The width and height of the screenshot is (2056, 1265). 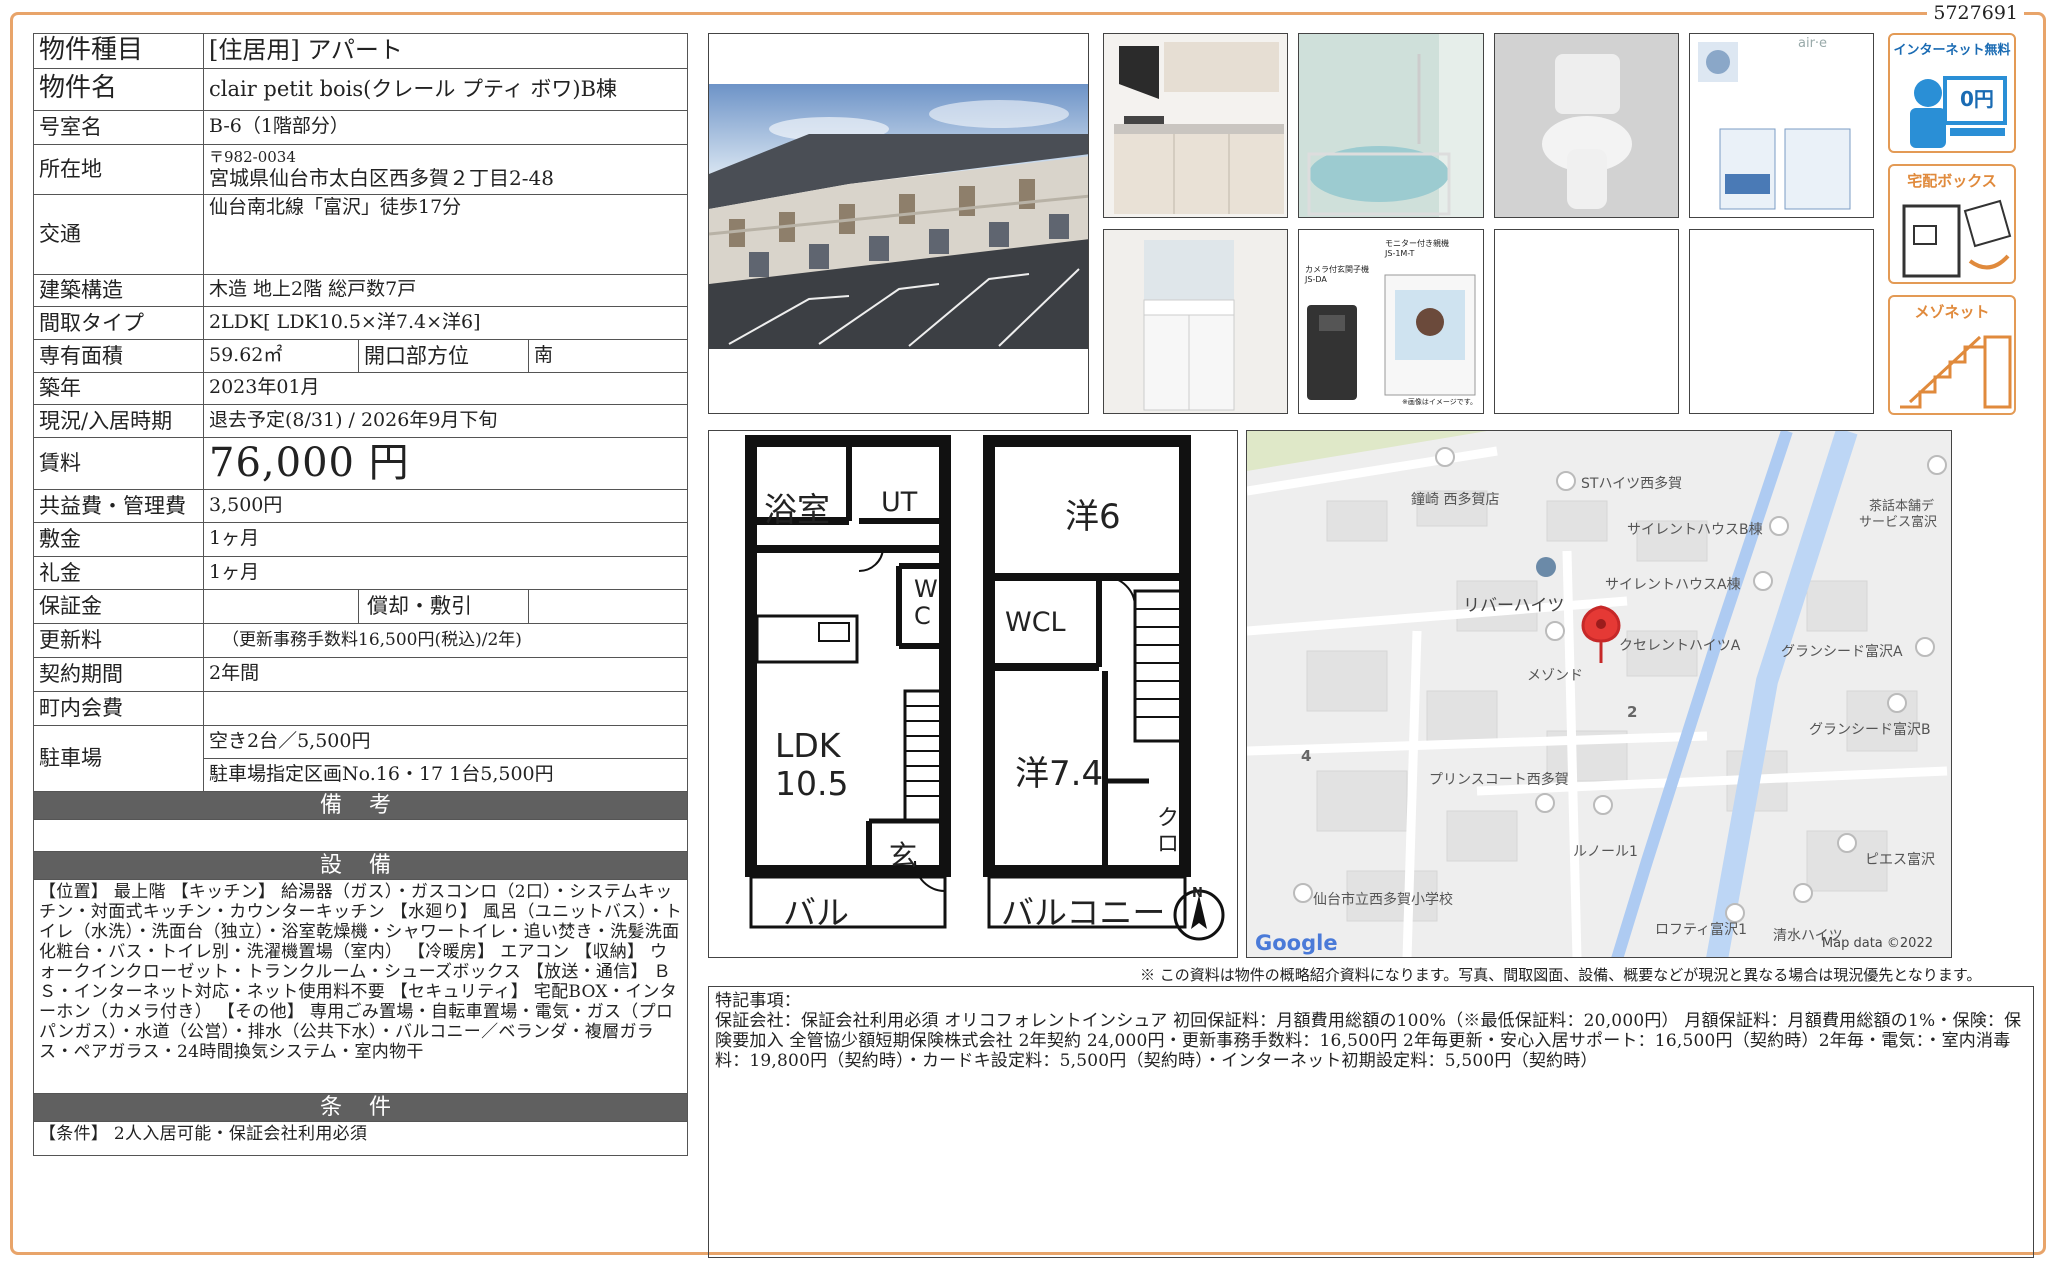 What do you see at coordinates (118, 674) in the screenshot?
I see `label-term: 契約期間` at bounding box center [118, 674].